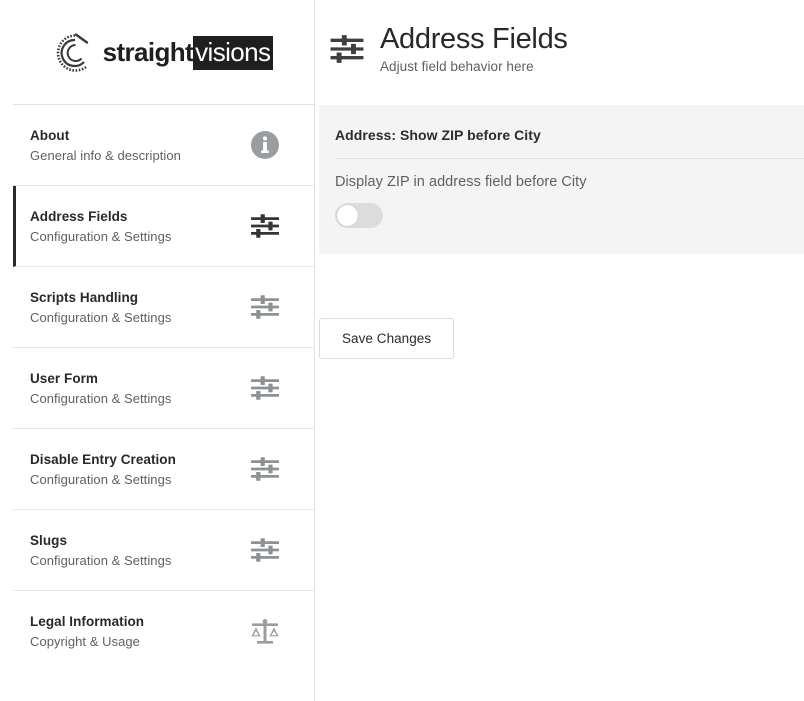  What do you see at coordinates (559, 306) in the screenshot?
I see `actions-bar: Save Changes` at bounding box center [559, 306].